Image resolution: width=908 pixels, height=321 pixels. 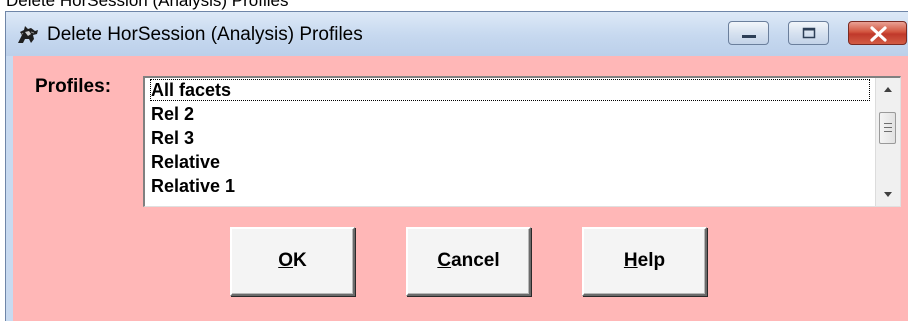 What do you see at coordinates (748, 33) in the screenshot?
I see `minimize-button` at bounding box center [748, 33].